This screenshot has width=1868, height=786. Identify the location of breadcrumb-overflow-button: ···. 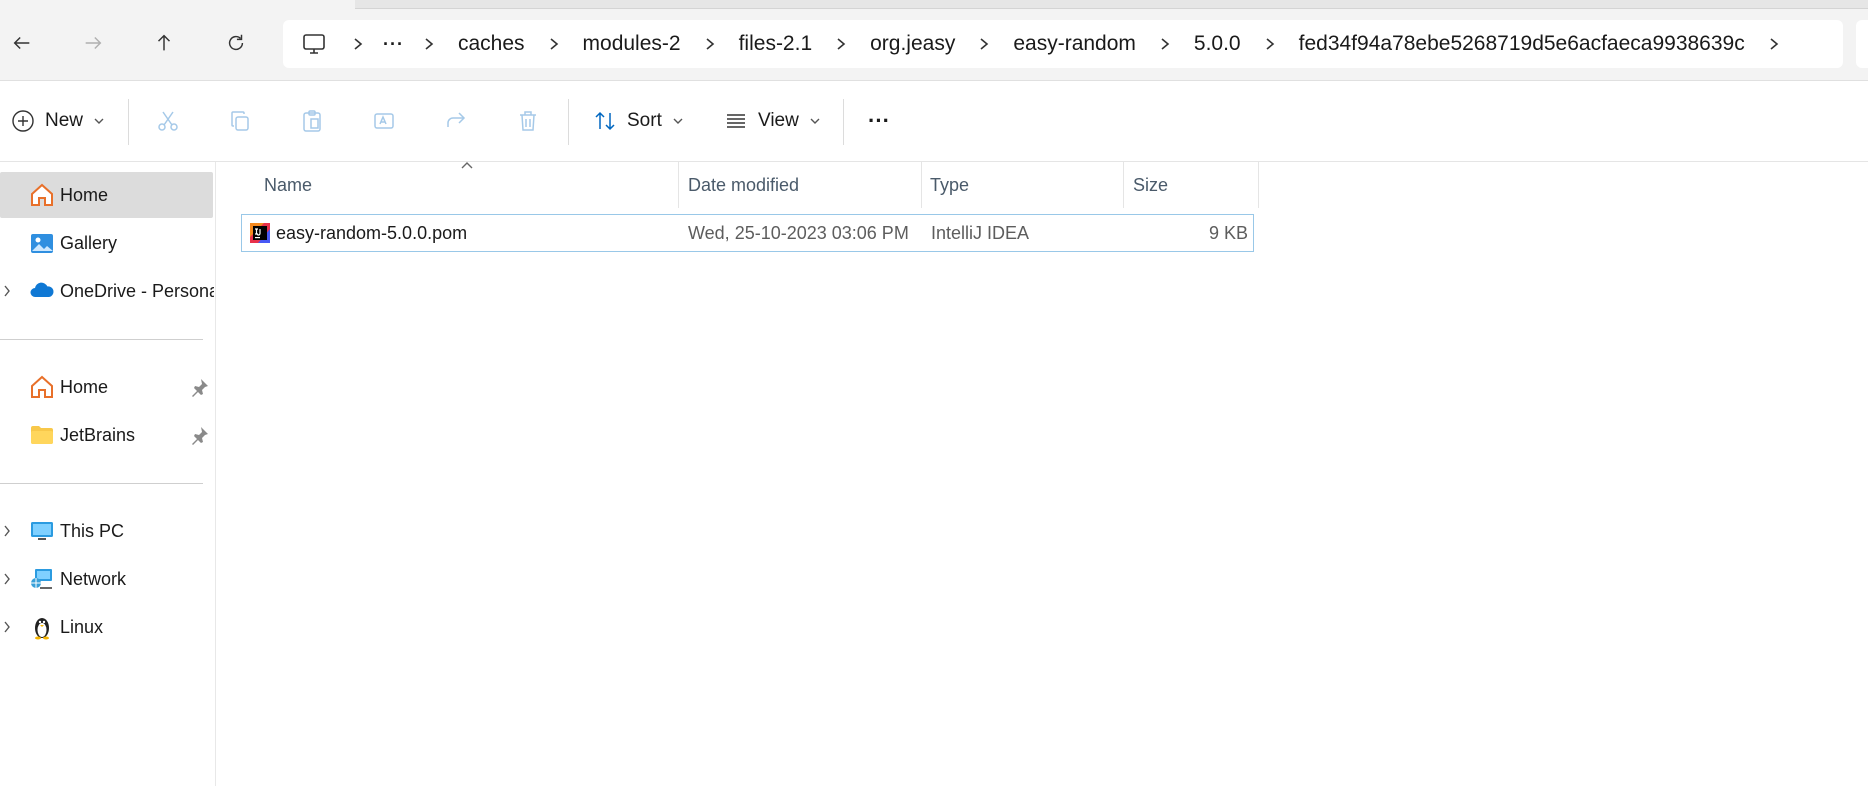
(393, 44).